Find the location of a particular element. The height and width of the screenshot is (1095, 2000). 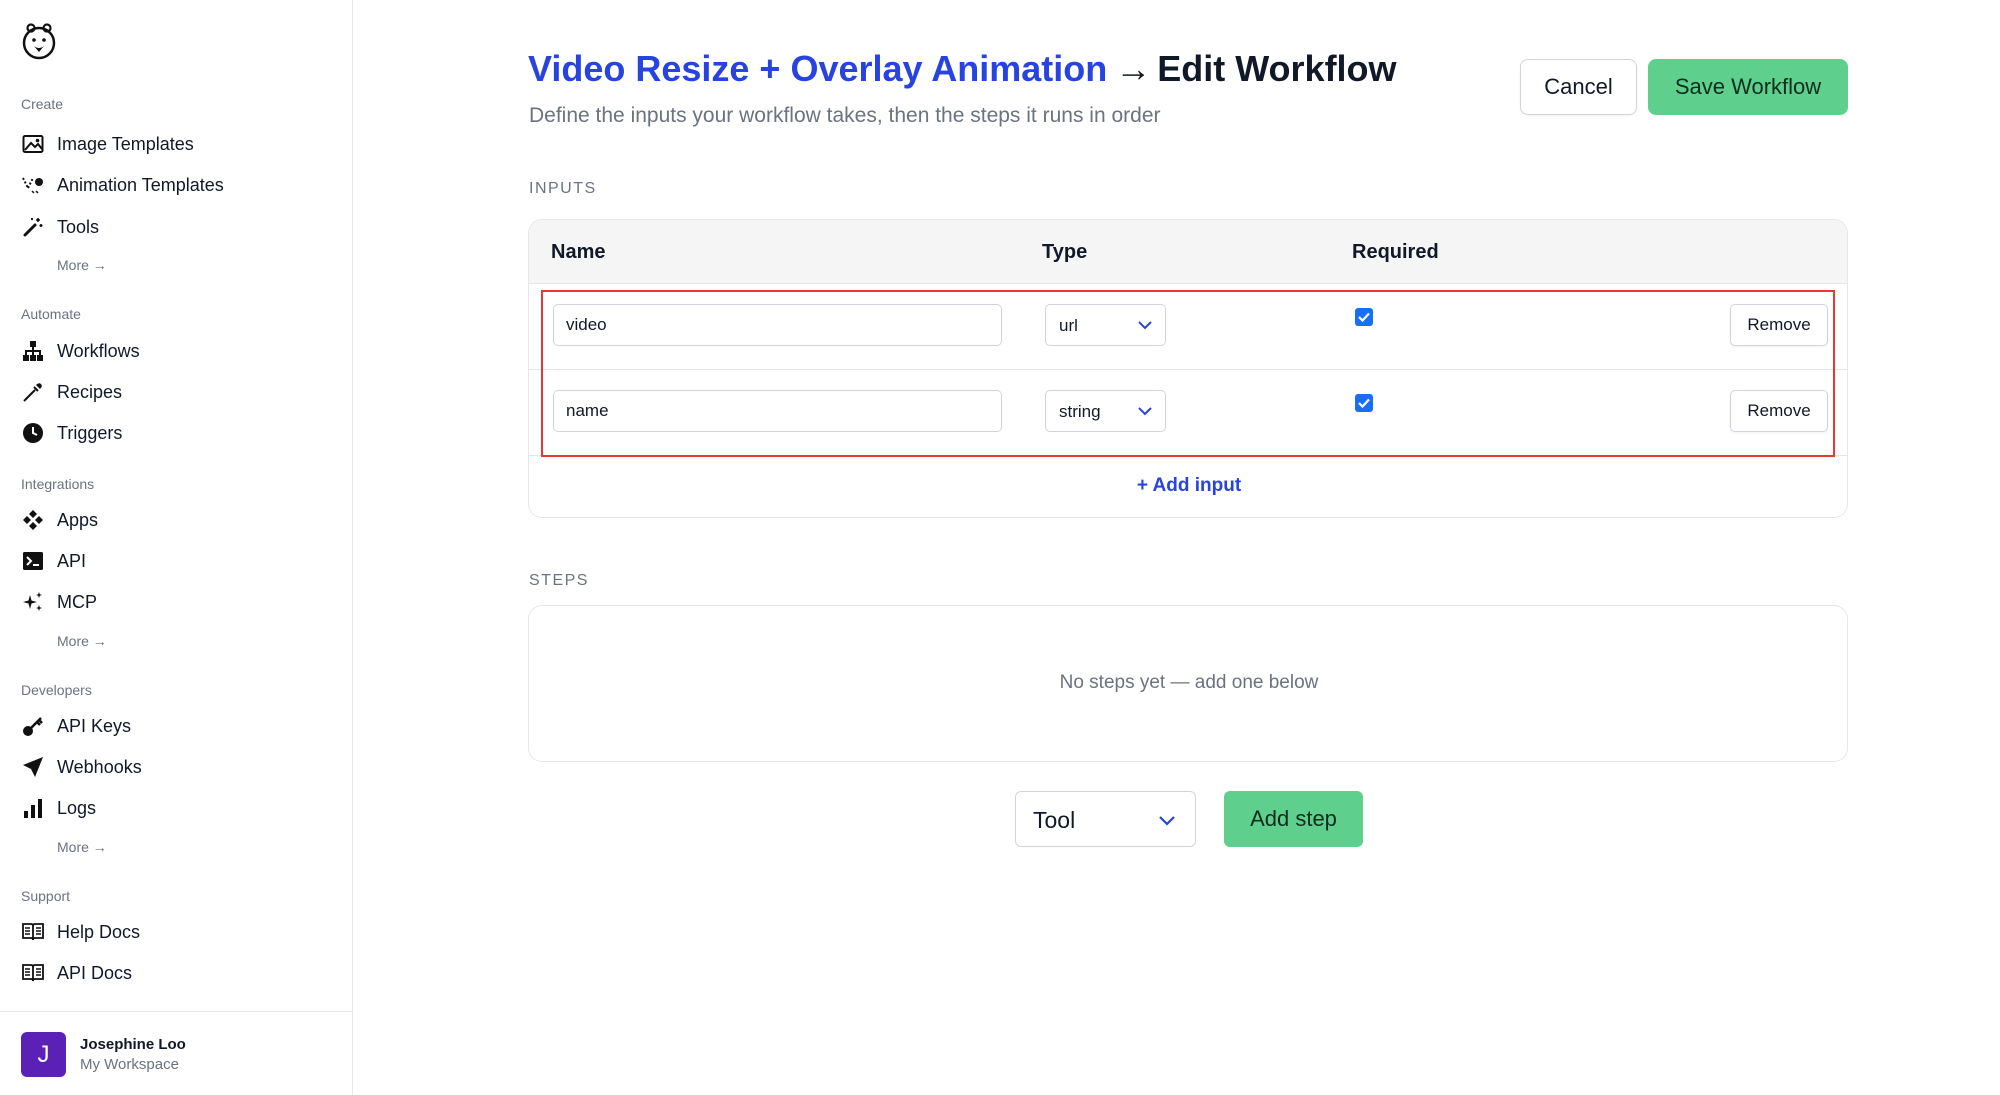

apps-icon is located at coordinates (33, 520).